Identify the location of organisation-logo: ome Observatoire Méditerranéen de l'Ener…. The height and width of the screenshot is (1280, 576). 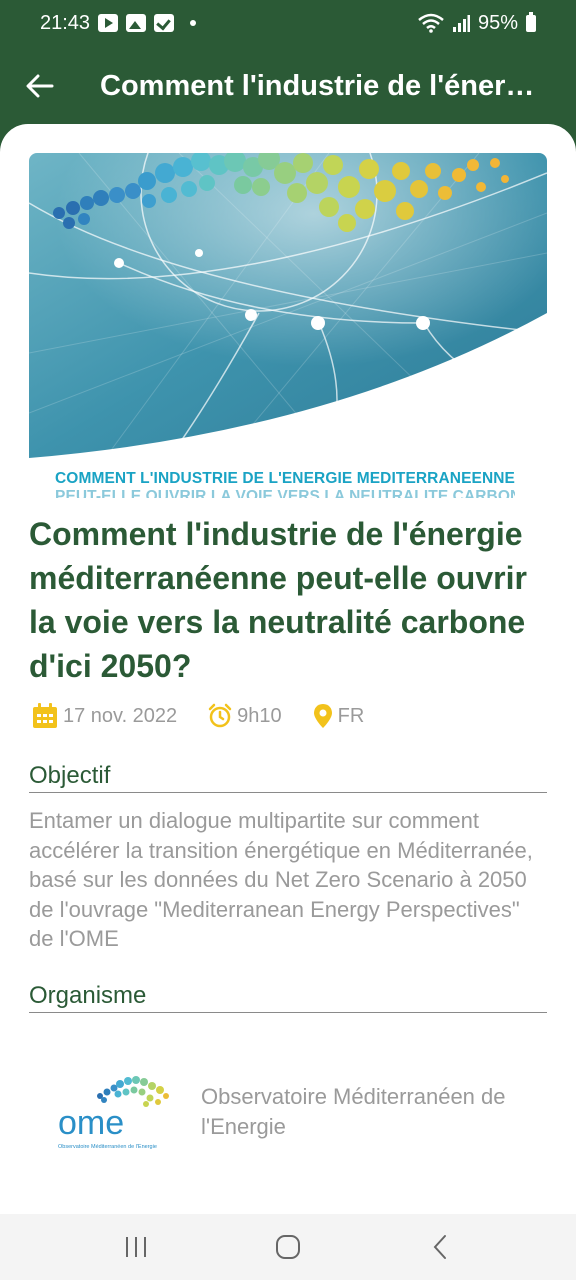
(116, 1112).